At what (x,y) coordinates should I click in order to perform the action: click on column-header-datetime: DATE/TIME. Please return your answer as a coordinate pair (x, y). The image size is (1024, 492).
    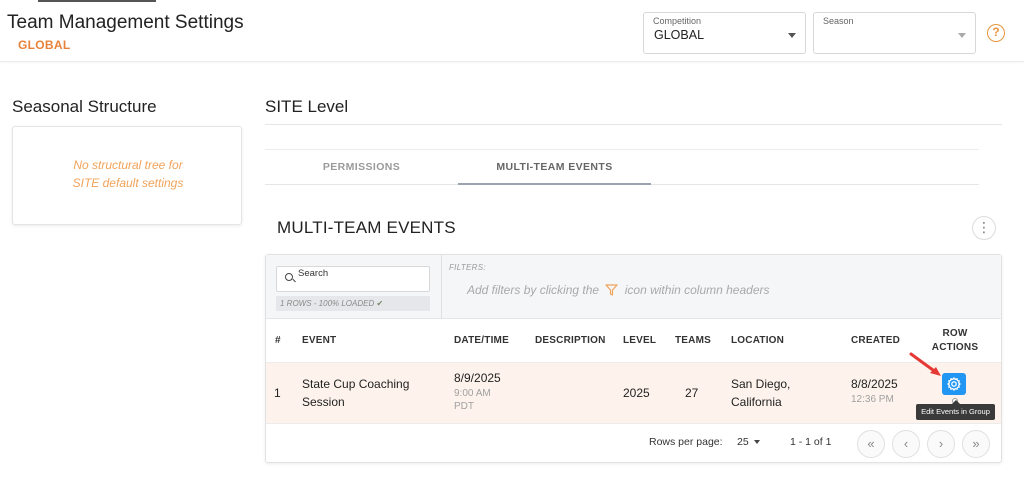
    Looking at the image, I should click on (481, 340).